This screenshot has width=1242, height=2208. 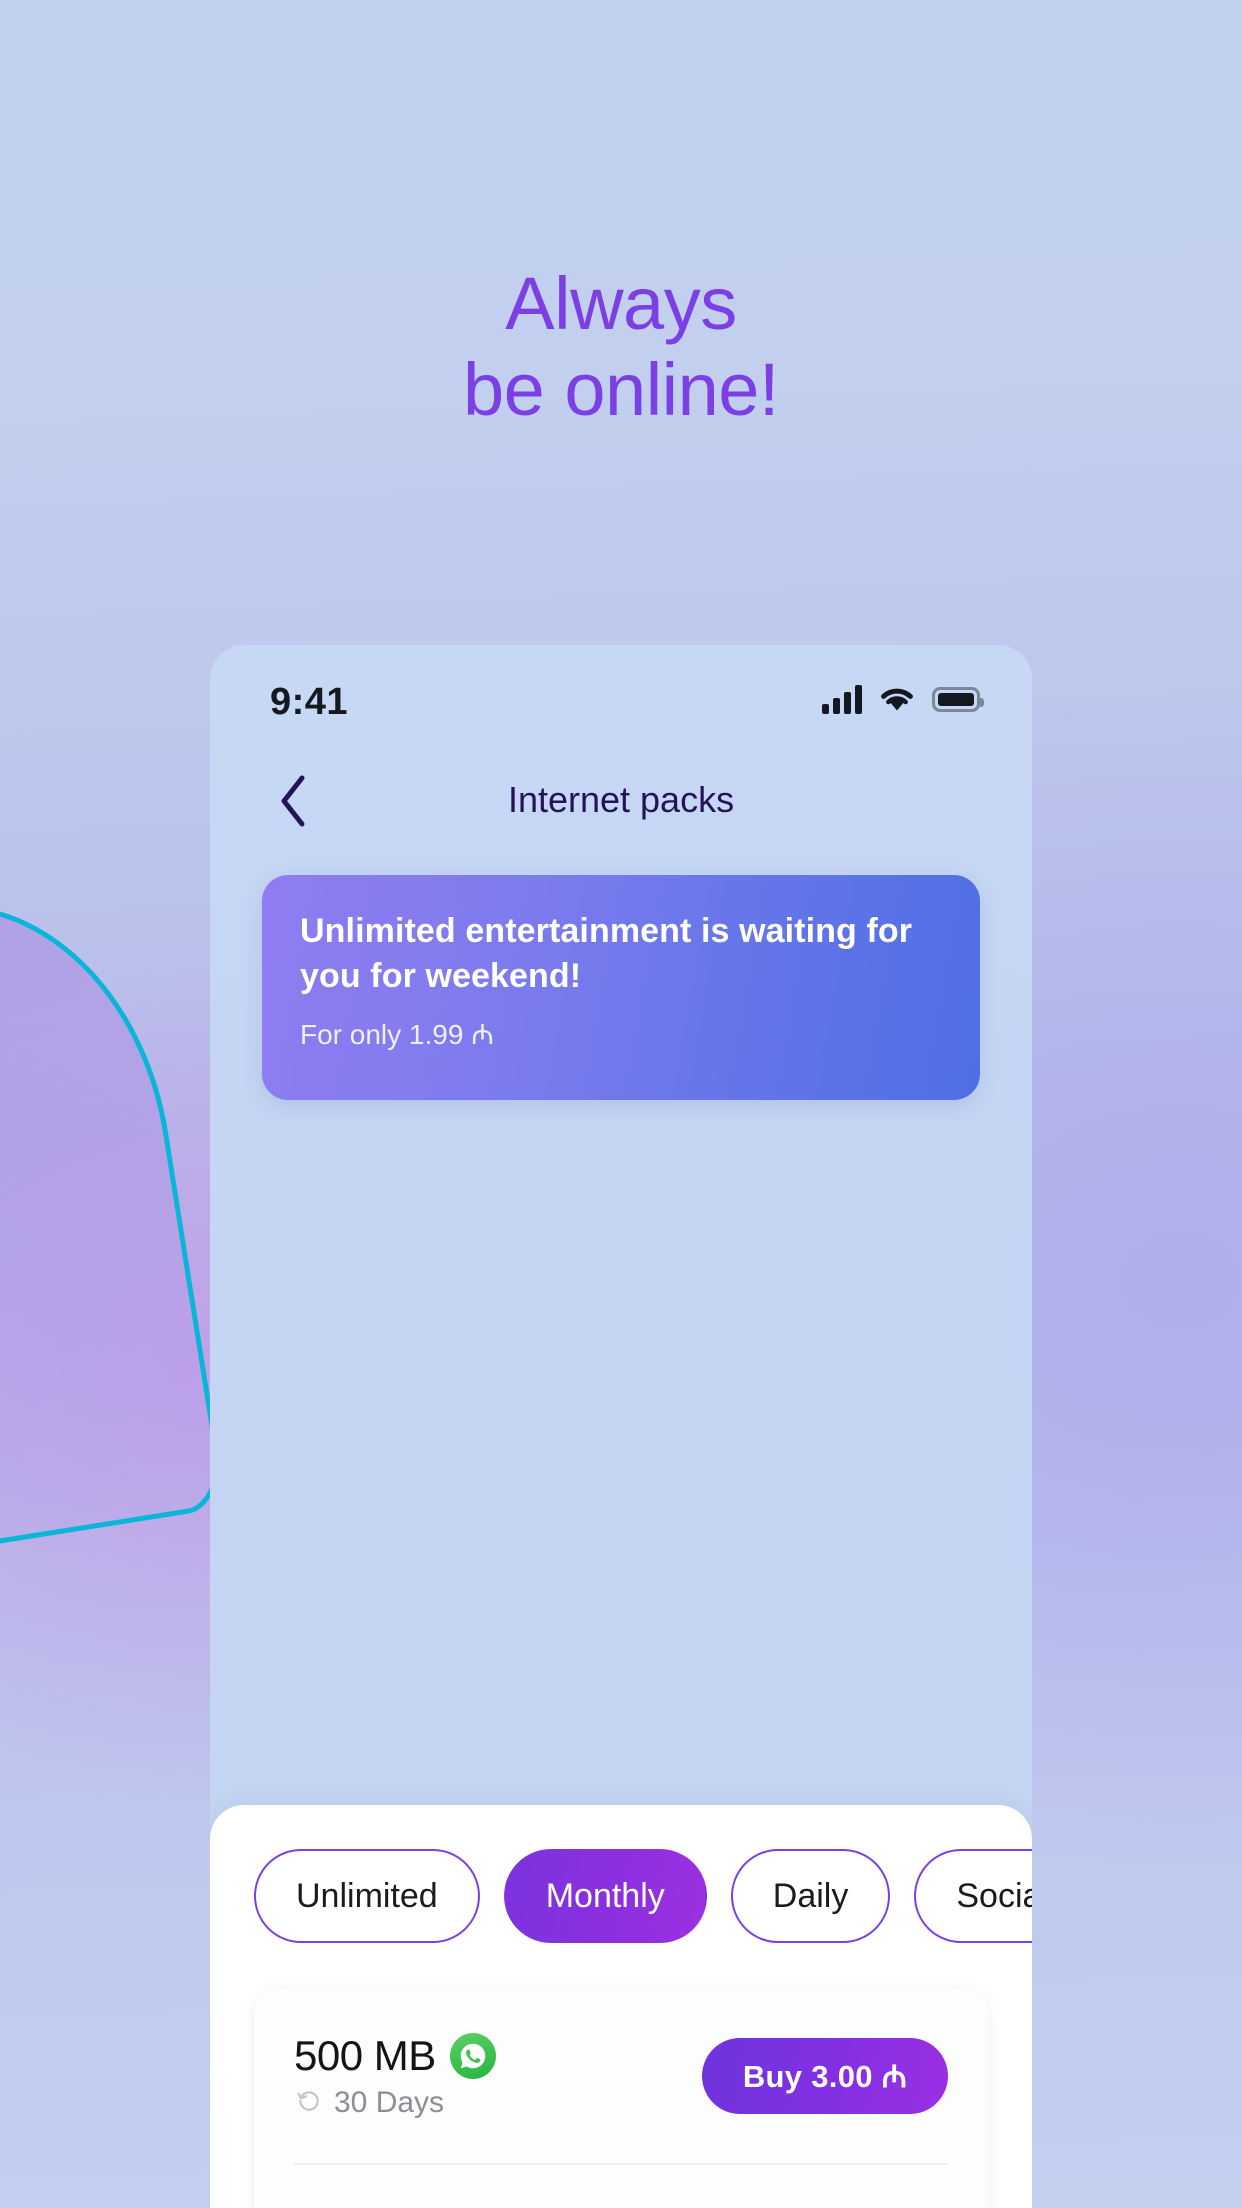 What do you see at coordinates (825, 2076) in the screenshot?
I see `buy-button: Buy 3.00 ₼` at bounding box center [825, 2076].